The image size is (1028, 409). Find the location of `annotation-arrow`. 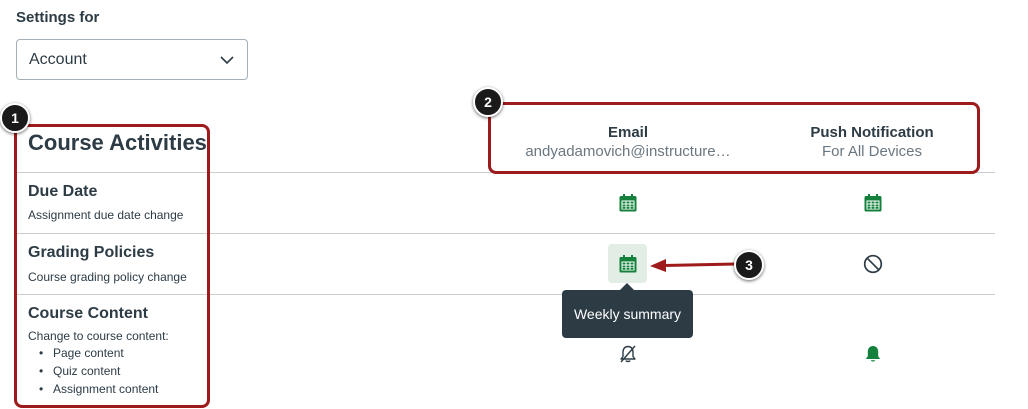

annotation-arrow is located at coordinates (693, 265).